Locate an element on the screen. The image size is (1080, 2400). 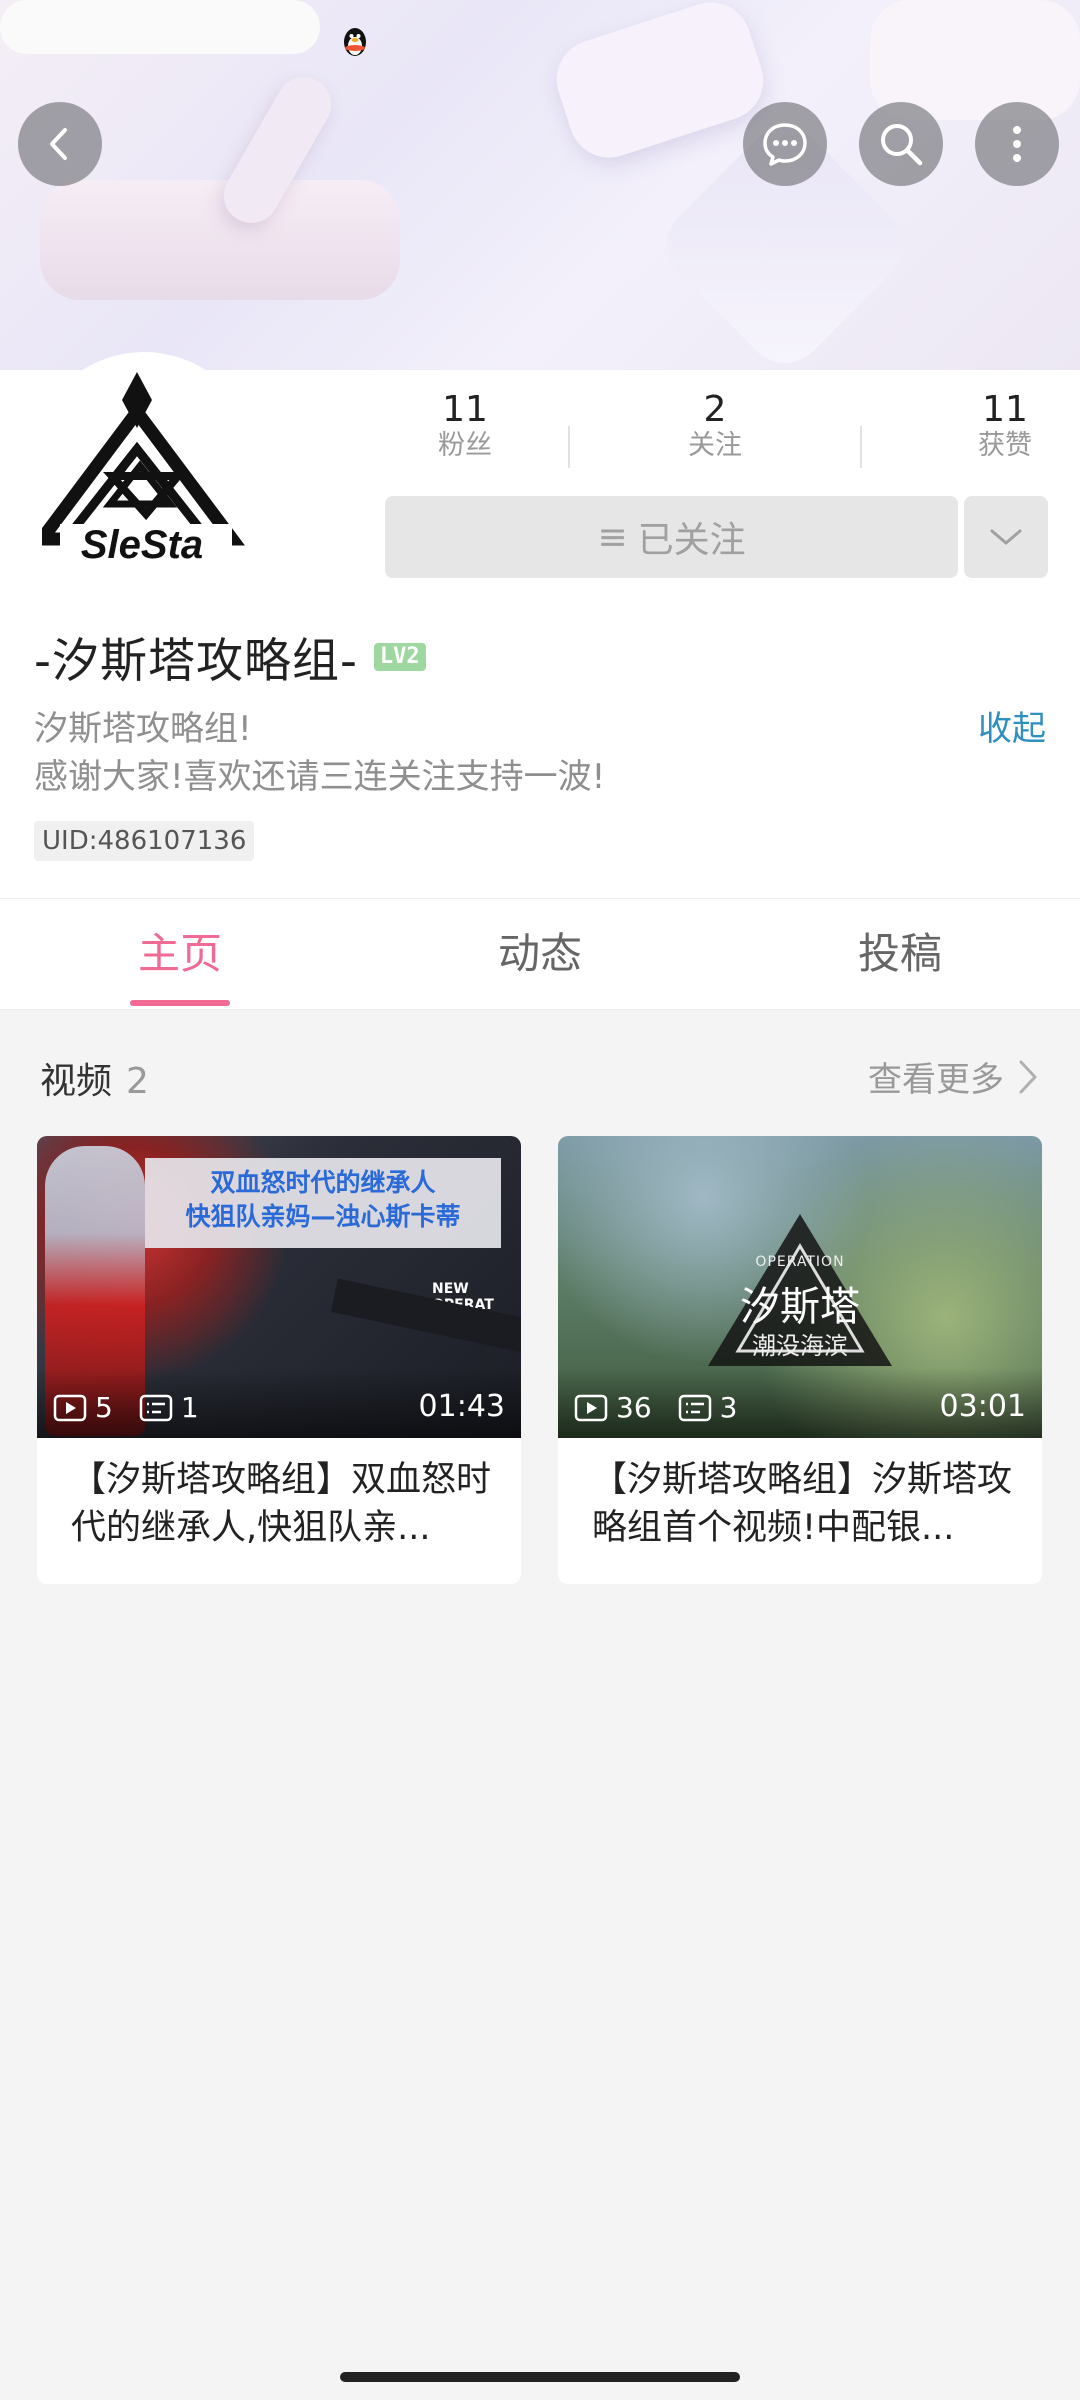
play-count: 5 is located at coordinates (83, 1407).